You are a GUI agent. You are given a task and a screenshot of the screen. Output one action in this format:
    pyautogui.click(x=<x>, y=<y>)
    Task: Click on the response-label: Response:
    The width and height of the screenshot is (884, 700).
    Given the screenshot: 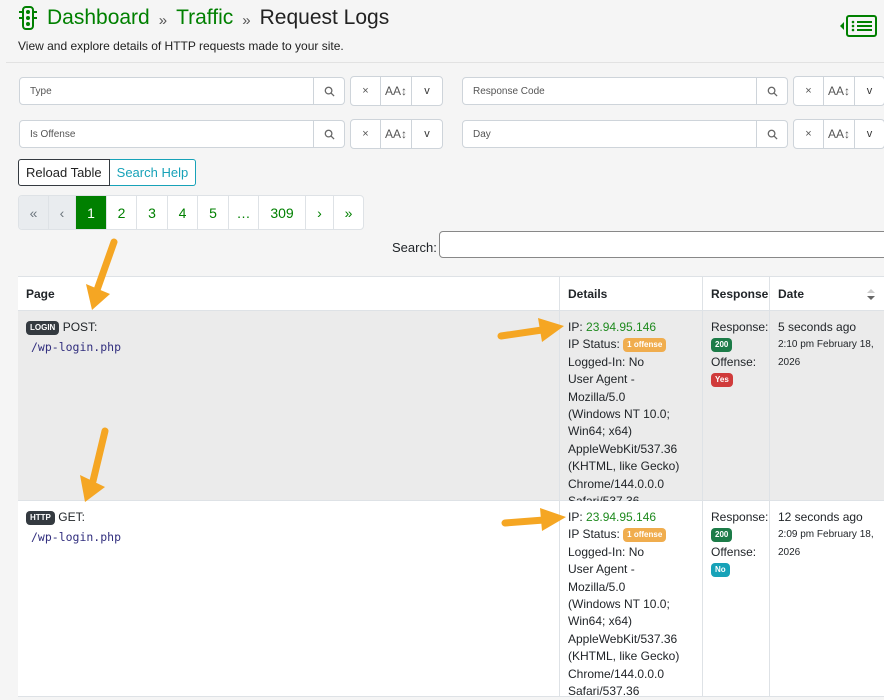 What is the action you would take?
    pyautogui.click(x=740, y=517)
    